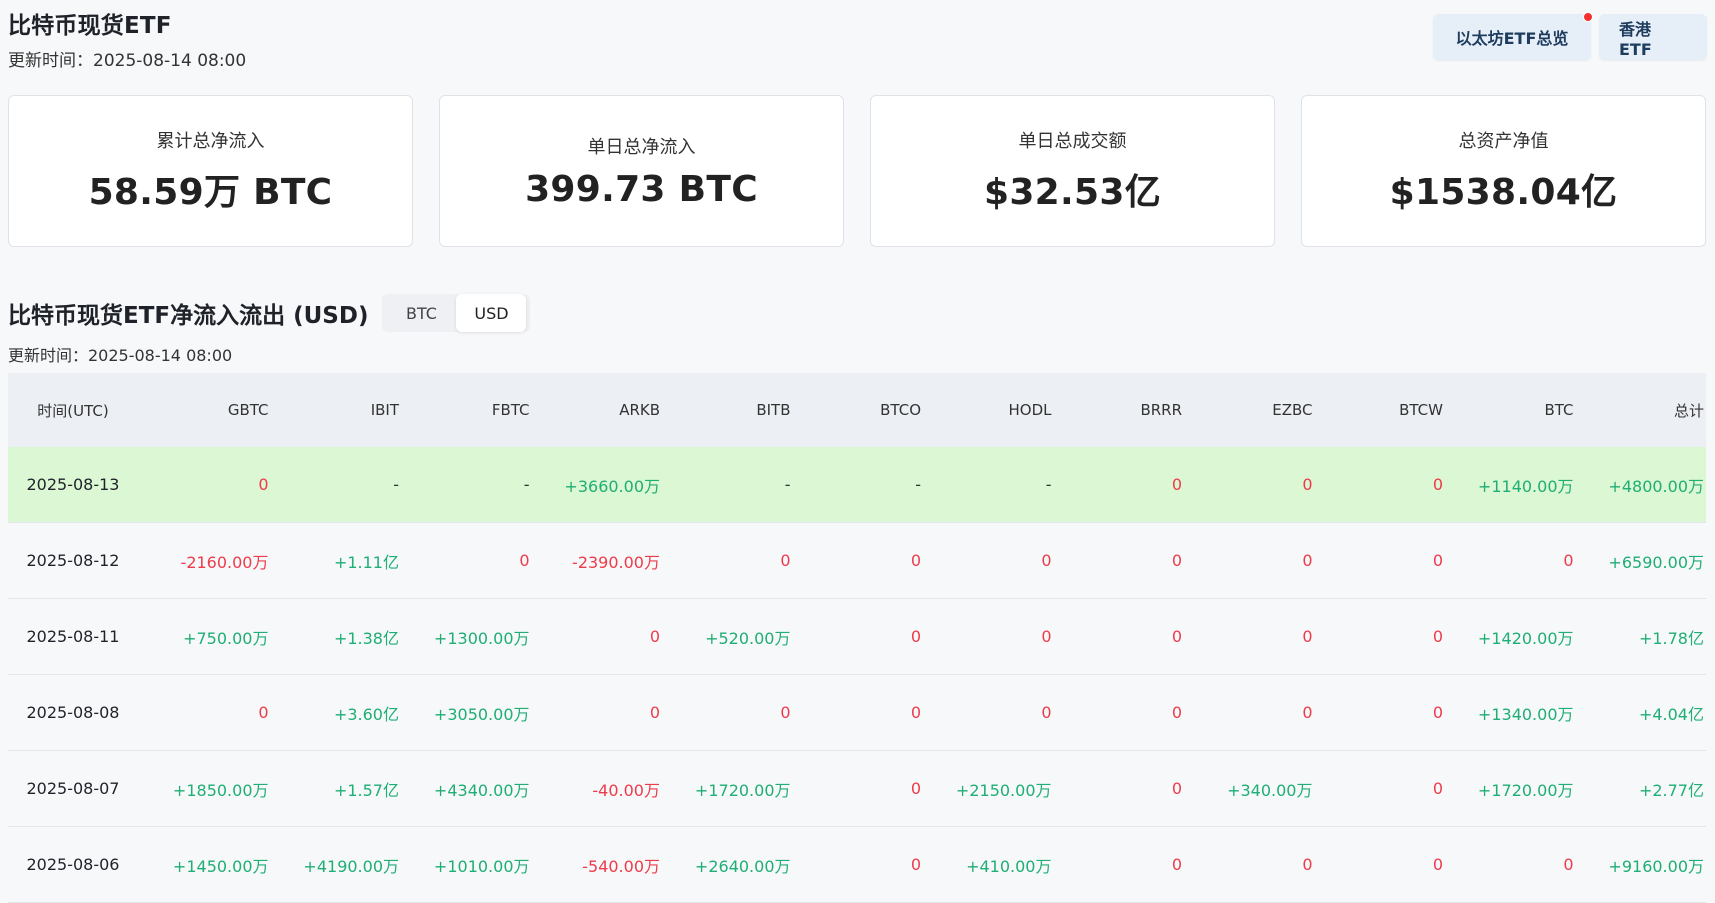 This screenshot has width=1715, height=903. I want to click on nav-buttons: 以太坊ETF总览 香港 ETF, so click(1570, 36).